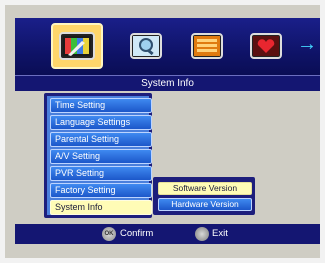 This screenshot has width=325, height=263. I want to click on tv-frame-icon, so click(77, 46).